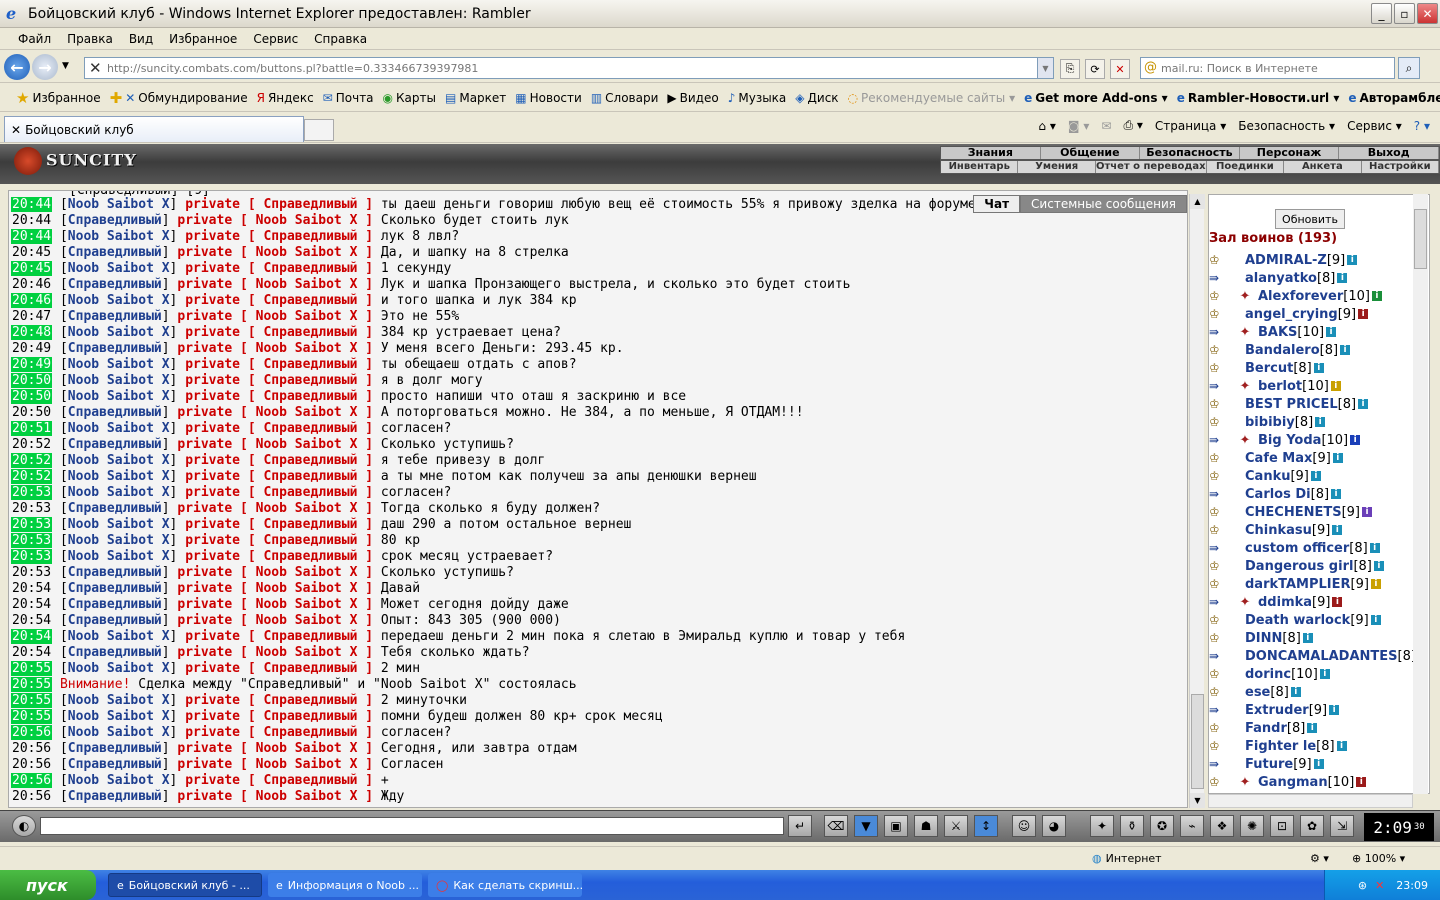 Image resolution: width=1440 pixels, height=900 pixels. I want to click on user-name: Cafe Max, so click(1278, 458).